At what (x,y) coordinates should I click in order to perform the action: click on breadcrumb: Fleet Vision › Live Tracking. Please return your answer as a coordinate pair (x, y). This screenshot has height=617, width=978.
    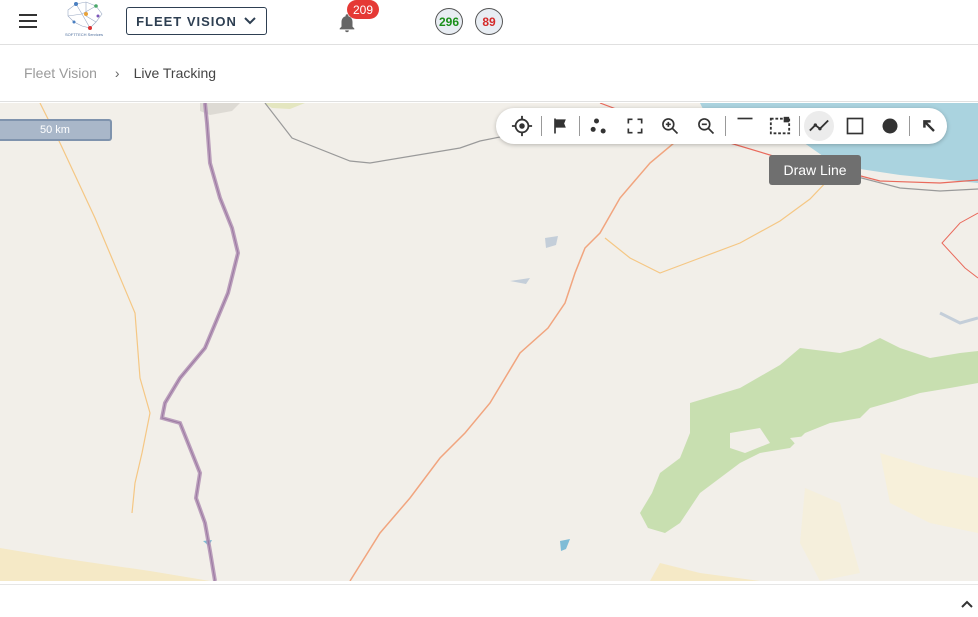
    Looking at the image, I should click on (489, 73).